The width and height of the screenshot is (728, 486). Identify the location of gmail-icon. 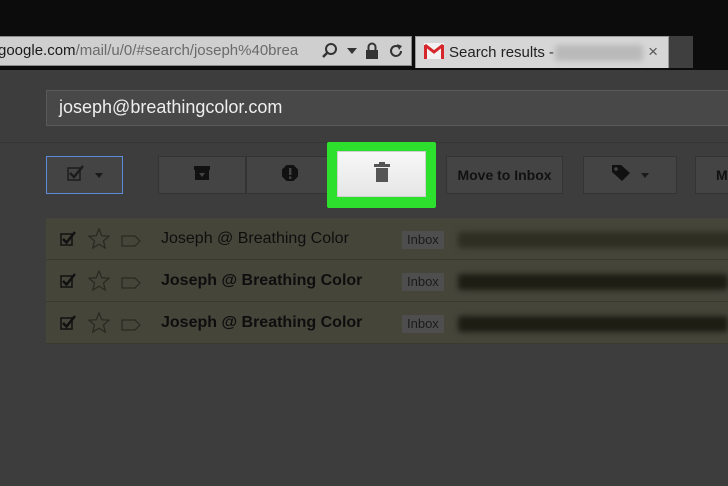
(434, 53).